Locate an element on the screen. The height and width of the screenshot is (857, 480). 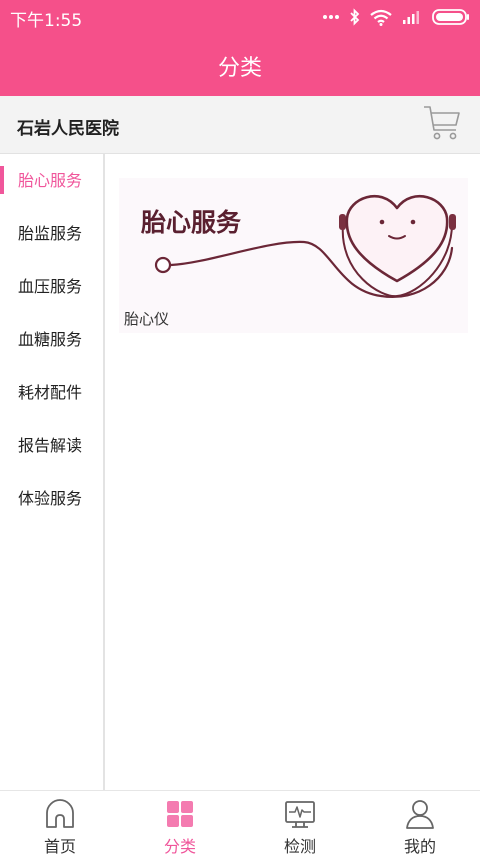
sidebar-item-blood-sugar: 血糖服务 is located at coordinates (51, 339).